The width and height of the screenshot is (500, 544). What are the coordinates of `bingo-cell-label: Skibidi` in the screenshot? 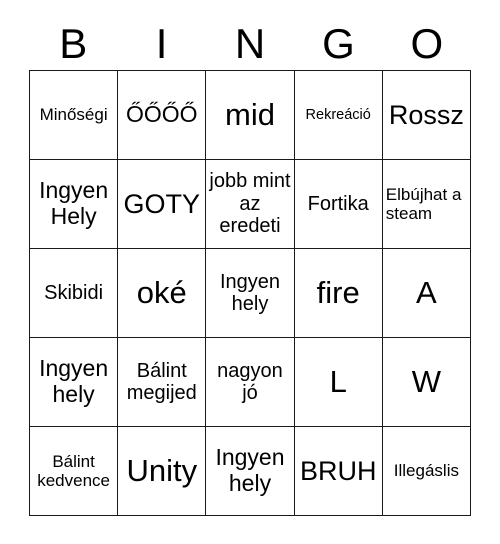 It's located at (74, 292).